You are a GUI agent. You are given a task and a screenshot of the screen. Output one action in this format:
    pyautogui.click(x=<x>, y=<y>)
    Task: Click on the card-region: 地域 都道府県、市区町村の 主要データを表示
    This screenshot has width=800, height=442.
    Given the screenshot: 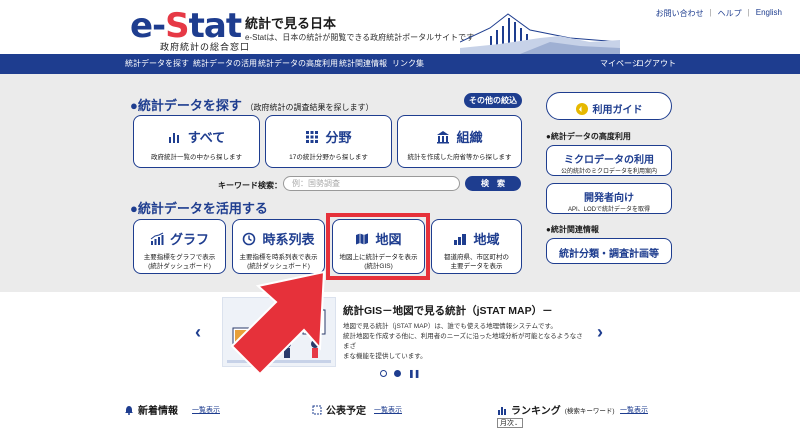 What is the action you would take?
    pyautogui.click(x=476, y=246)
    